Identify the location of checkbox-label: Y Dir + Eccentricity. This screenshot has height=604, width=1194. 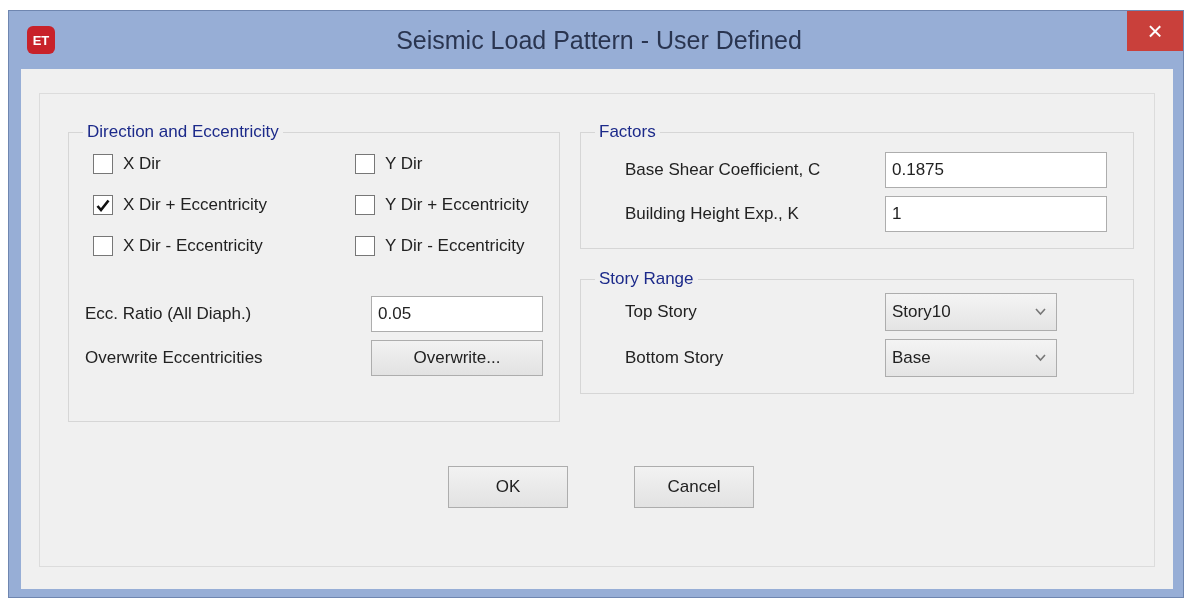
(457, 205).